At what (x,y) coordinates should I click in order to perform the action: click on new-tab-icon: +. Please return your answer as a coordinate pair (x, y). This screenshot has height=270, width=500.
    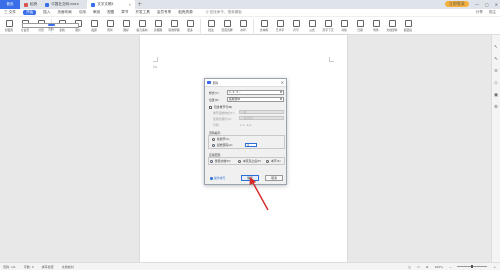
    Looking at the image, I should click on (139, 4).